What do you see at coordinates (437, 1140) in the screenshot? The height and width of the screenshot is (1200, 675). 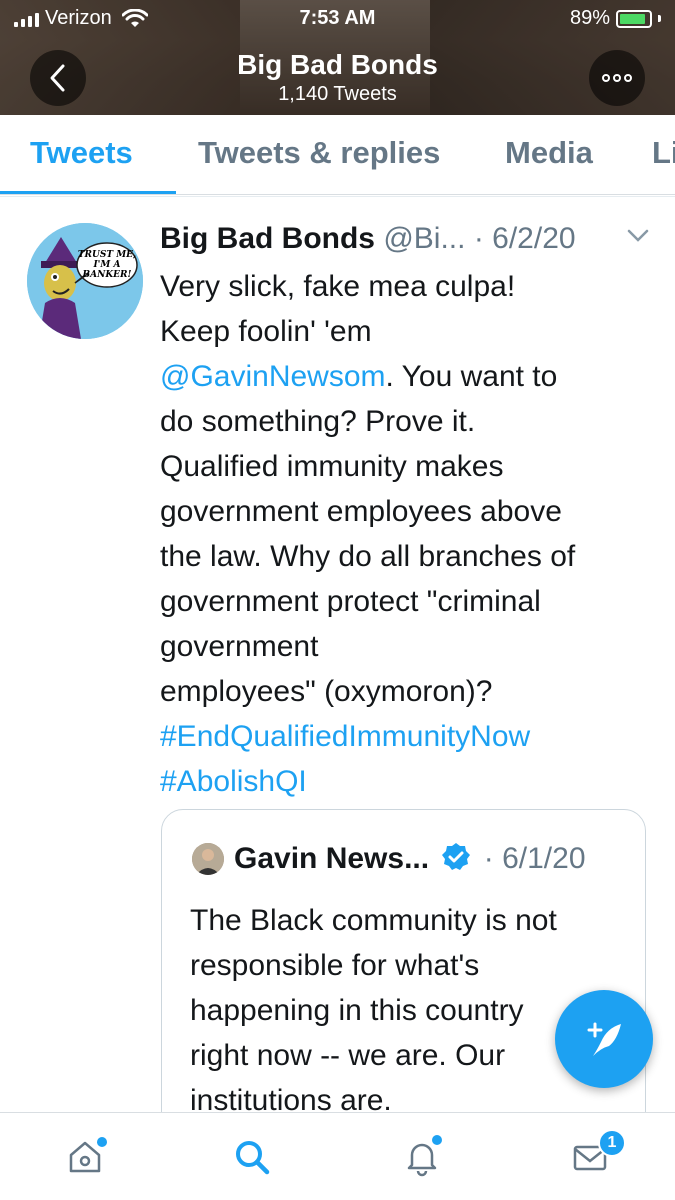 I see `notifications-dot` at bounding box center [437, 1140].